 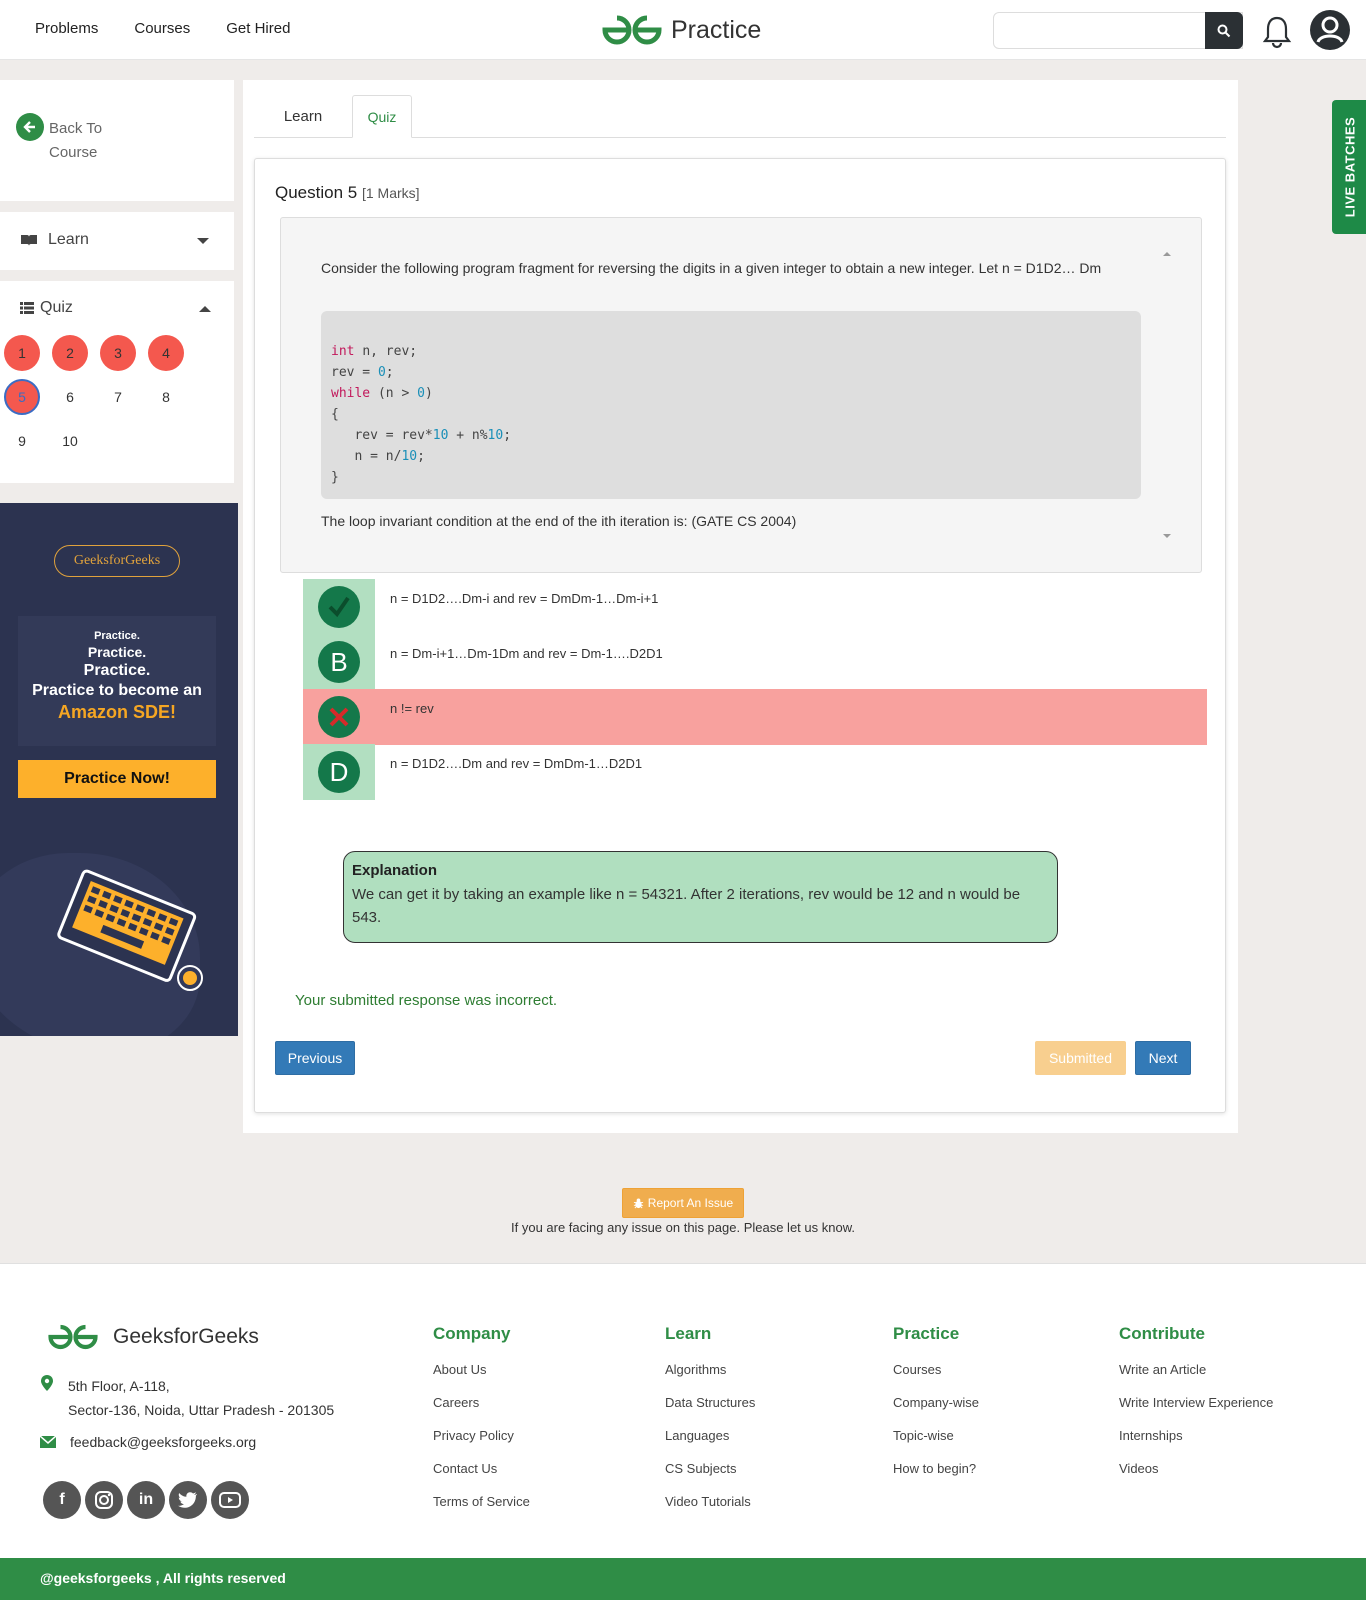 What do you see at coordinates (48, 1442) in the screenshot?
I see `mail-icon` at bounding box center [48, 1442].